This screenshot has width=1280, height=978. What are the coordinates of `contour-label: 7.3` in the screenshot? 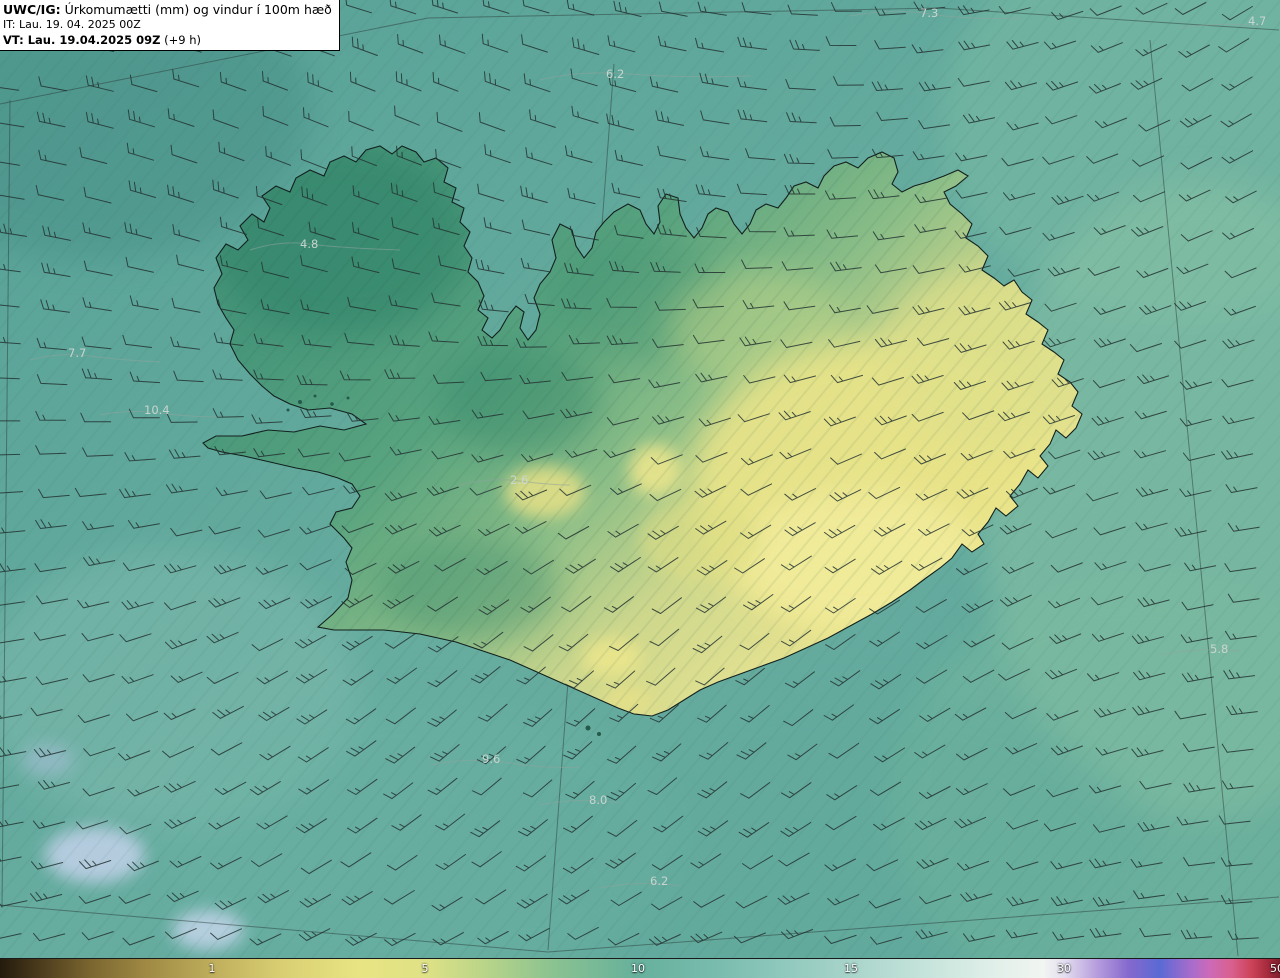 It's located at (929, 13).